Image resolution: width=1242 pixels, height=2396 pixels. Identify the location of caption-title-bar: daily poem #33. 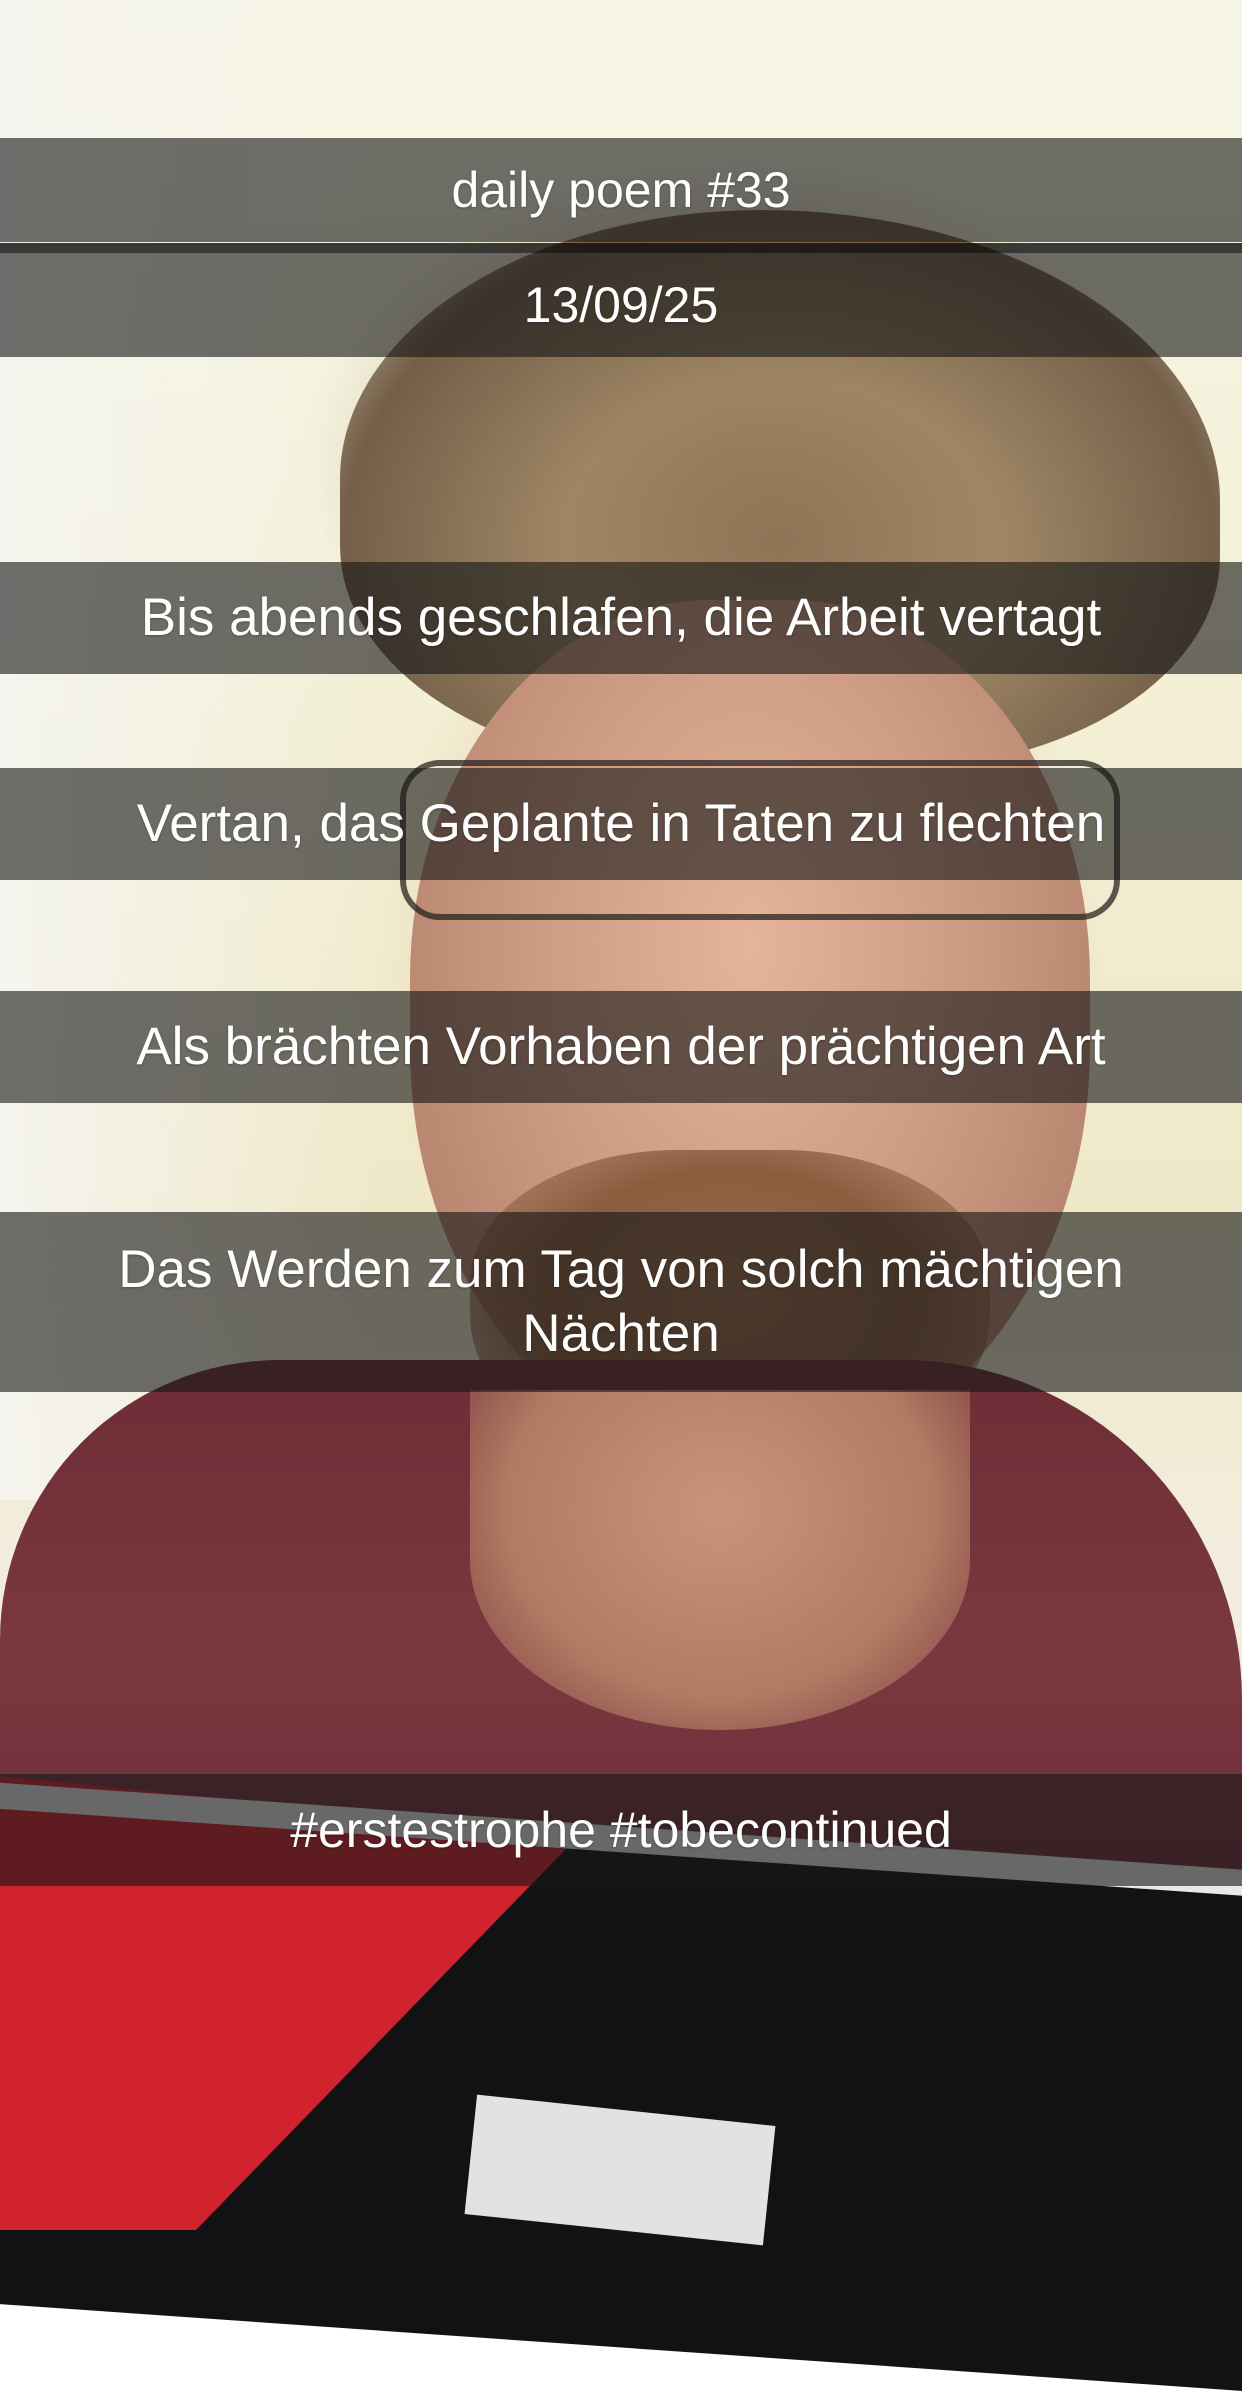
(621, 190).